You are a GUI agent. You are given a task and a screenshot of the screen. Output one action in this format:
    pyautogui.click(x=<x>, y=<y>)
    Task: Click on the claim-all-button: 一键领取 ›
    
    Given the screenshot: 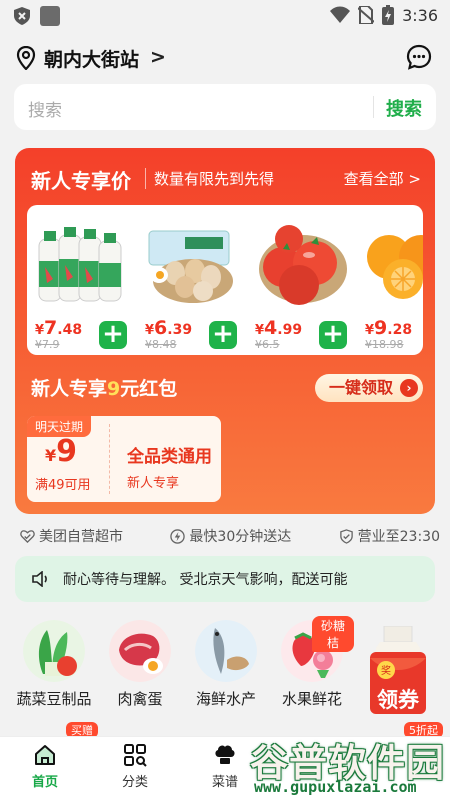 What is the action you would take?
    pyautogui.click(x=369, y=388)
    